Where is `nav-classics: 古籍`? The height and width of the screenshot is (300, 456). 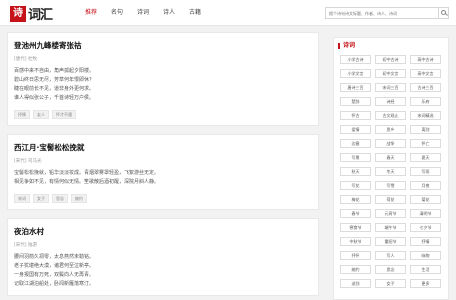 nav-classics: 古籍 is located at coordinates (195, 13).